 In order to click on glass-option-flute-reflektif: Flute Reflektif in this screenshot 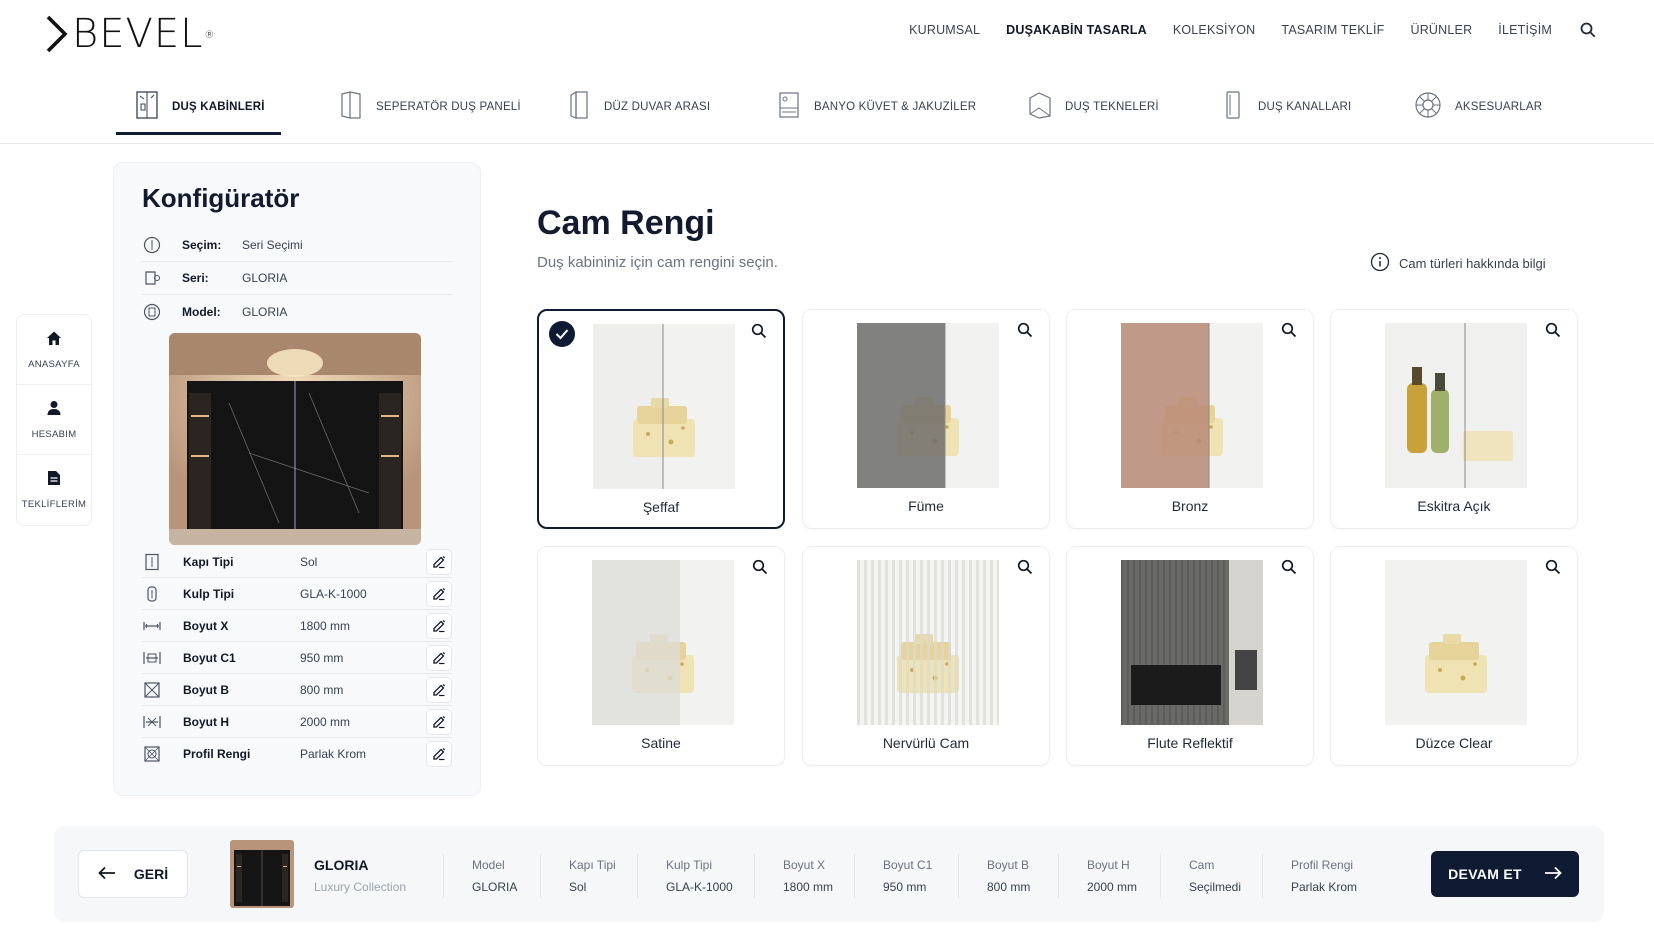, I will do `click(1190, 656)`.